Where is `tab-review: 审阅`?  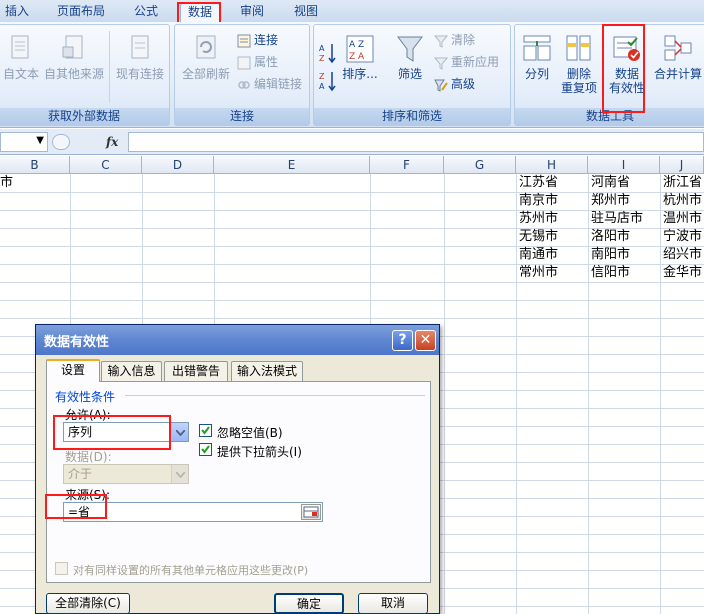
tab-review: 审阅 is located at coordinates (252, 12).